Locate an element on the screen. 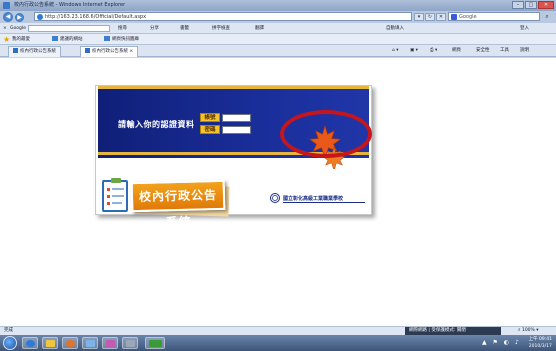 The height and width of the screenshot is (351, 556). refresh-button: ↻ is located at coordinates (430, 17).